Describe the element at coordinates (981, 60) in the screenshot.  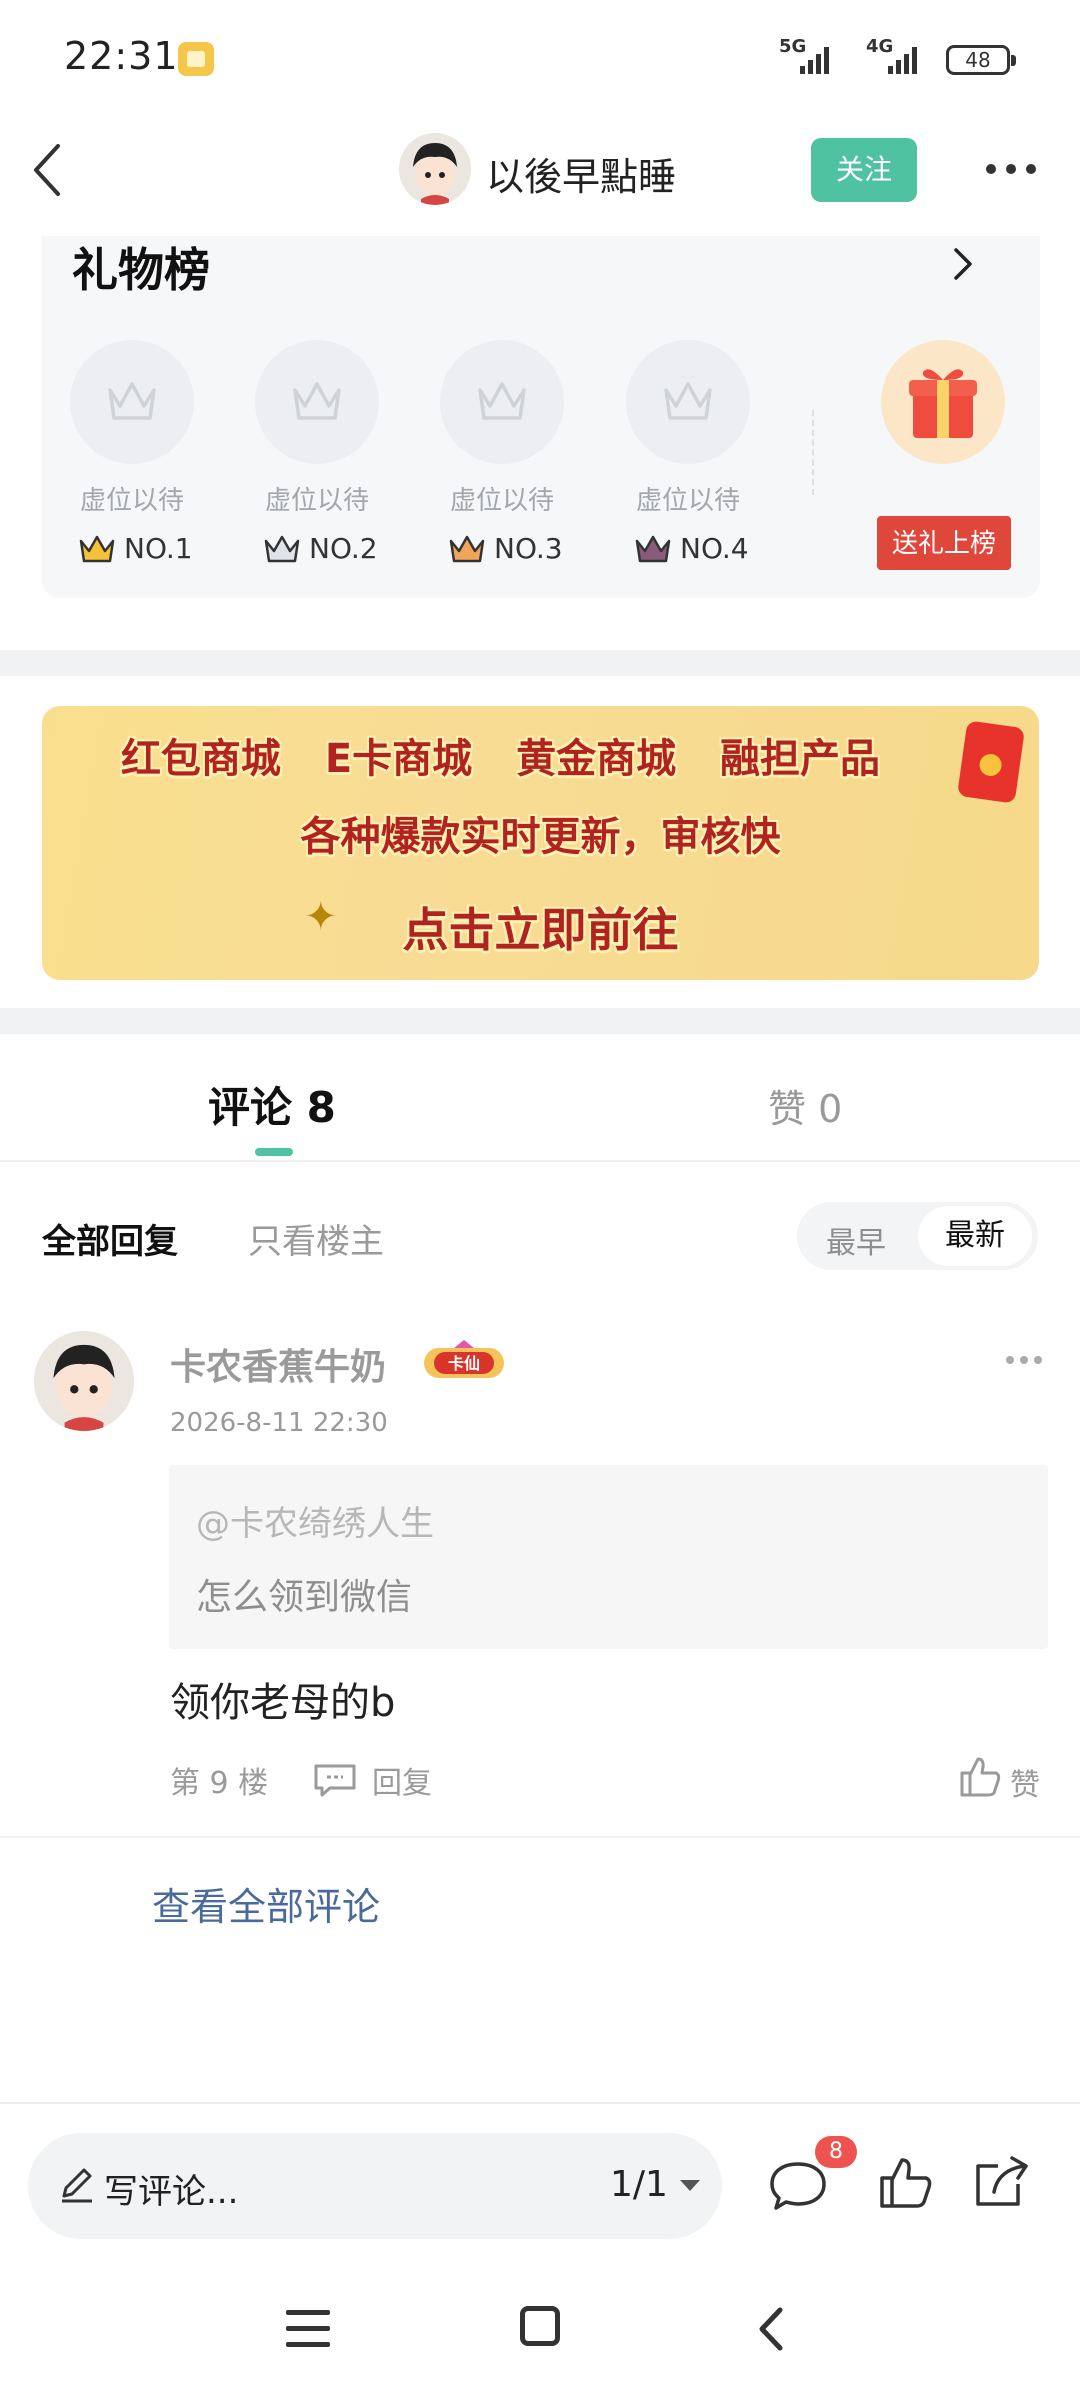
I see `battery-icon: 48` at that location.